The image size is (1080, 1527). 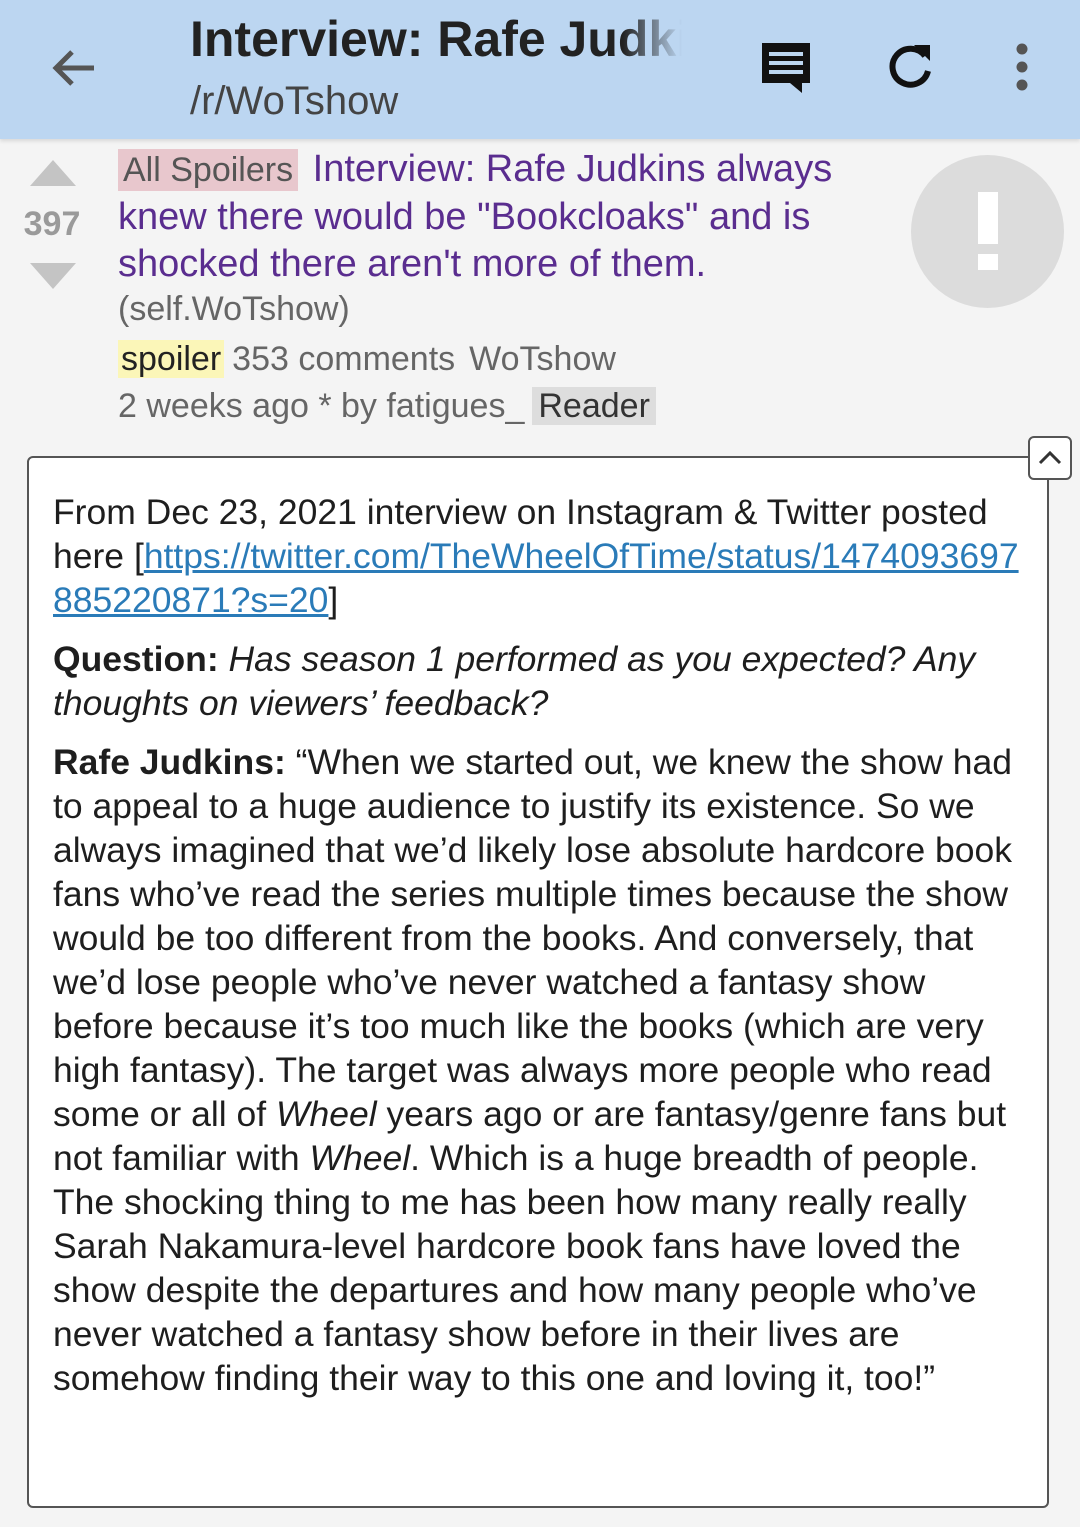 I want to click on reader-badge: Reader, so click(x=594, y=406).